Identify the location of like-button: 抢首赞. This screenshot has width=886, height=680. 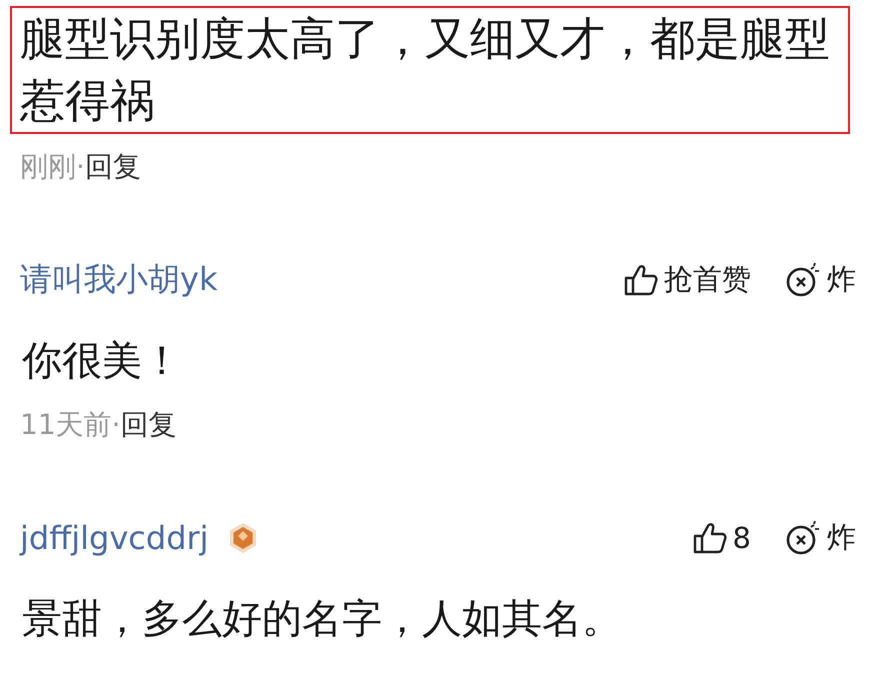
(687, 280).